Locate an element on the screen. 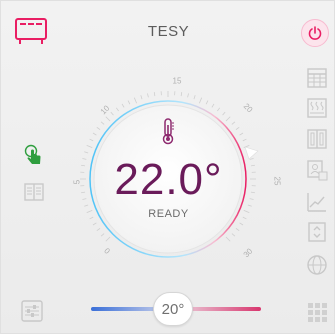 Image resolution: width=335 pixels, height=335 pixels. scale-label-15: 15 is located at coordinates (177, 81).